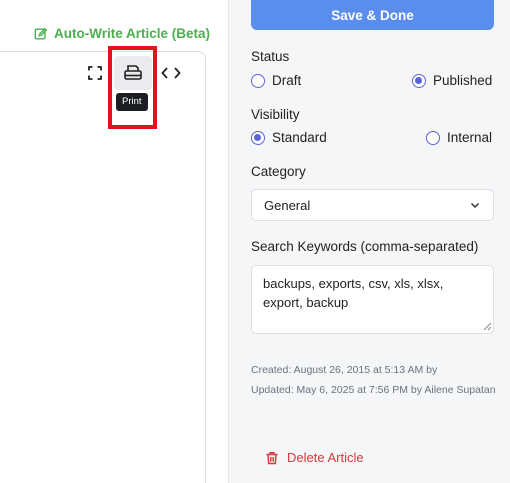  I want to click on auto-write-label: Auto-Write Article (Beta), so click(132, 33).